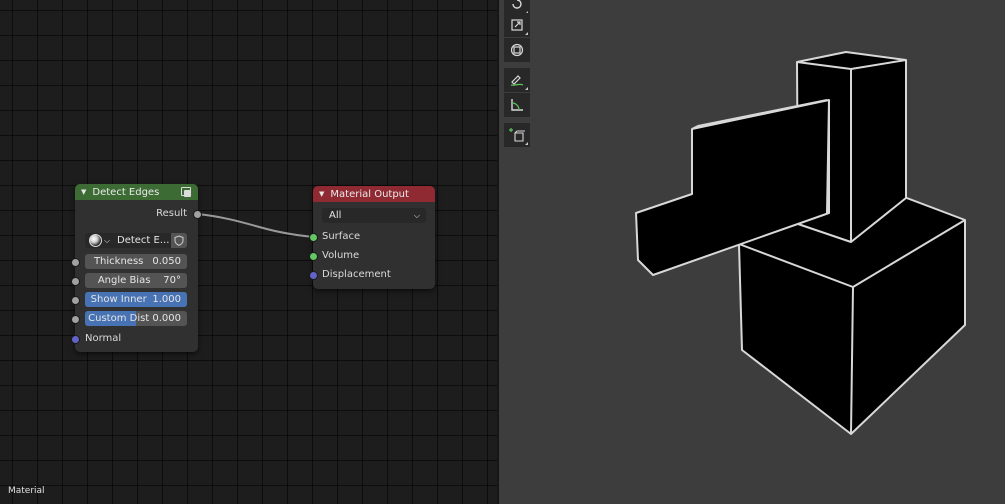 Image resolution: width=1005 pixels, height=504 pixels. I want to click on shield-icon, so click(179, 240).